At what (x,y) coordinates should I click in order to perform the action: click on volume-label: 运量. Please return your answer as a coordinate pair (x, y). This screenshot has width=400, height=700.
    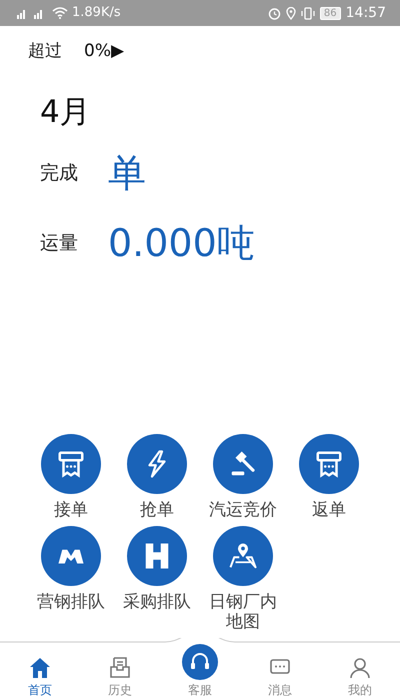
    Looking at the image, I should click on (59, 243).